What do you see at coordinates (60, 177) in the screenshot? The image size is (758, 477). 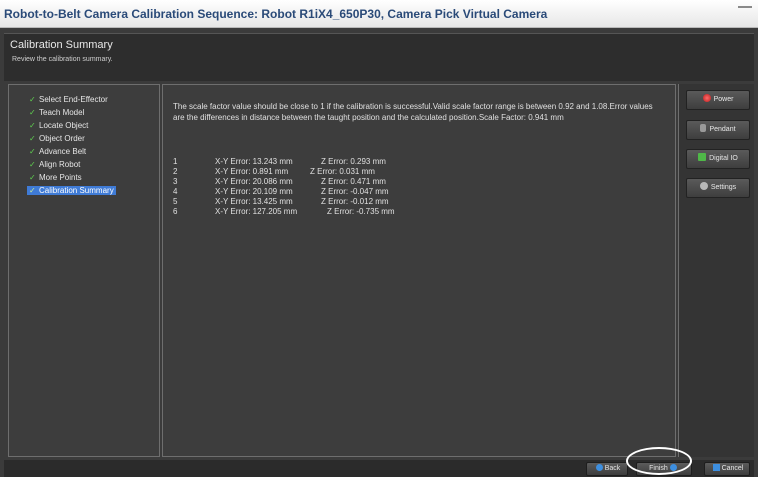 I see `step-label: More Points` at bounding box center [60, 177].